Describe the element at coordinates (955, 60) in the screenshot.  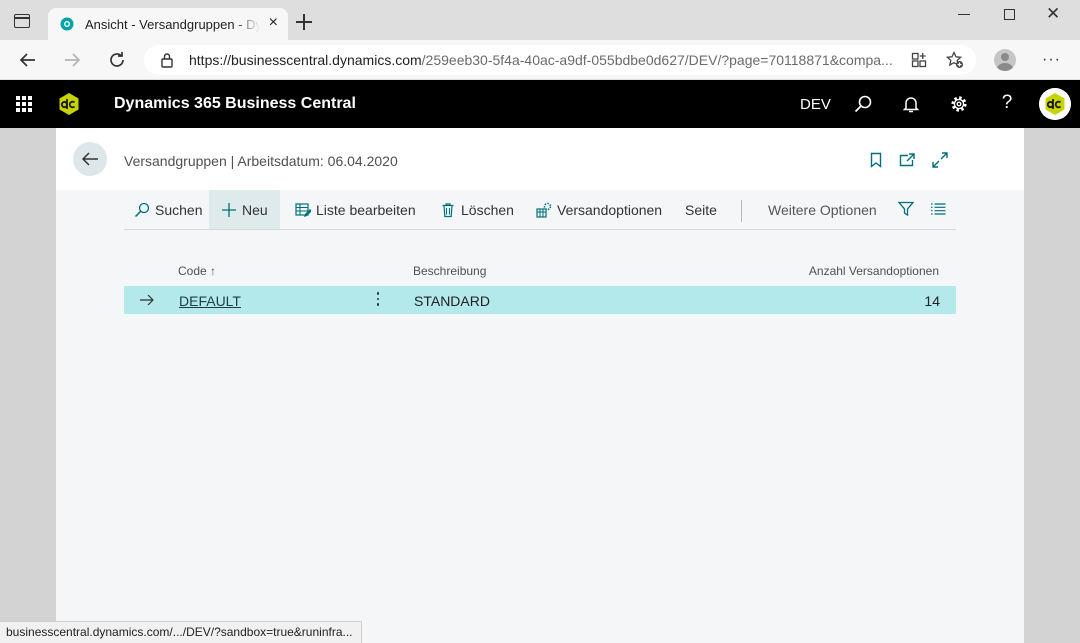
I see `favorites-icon` at that location.